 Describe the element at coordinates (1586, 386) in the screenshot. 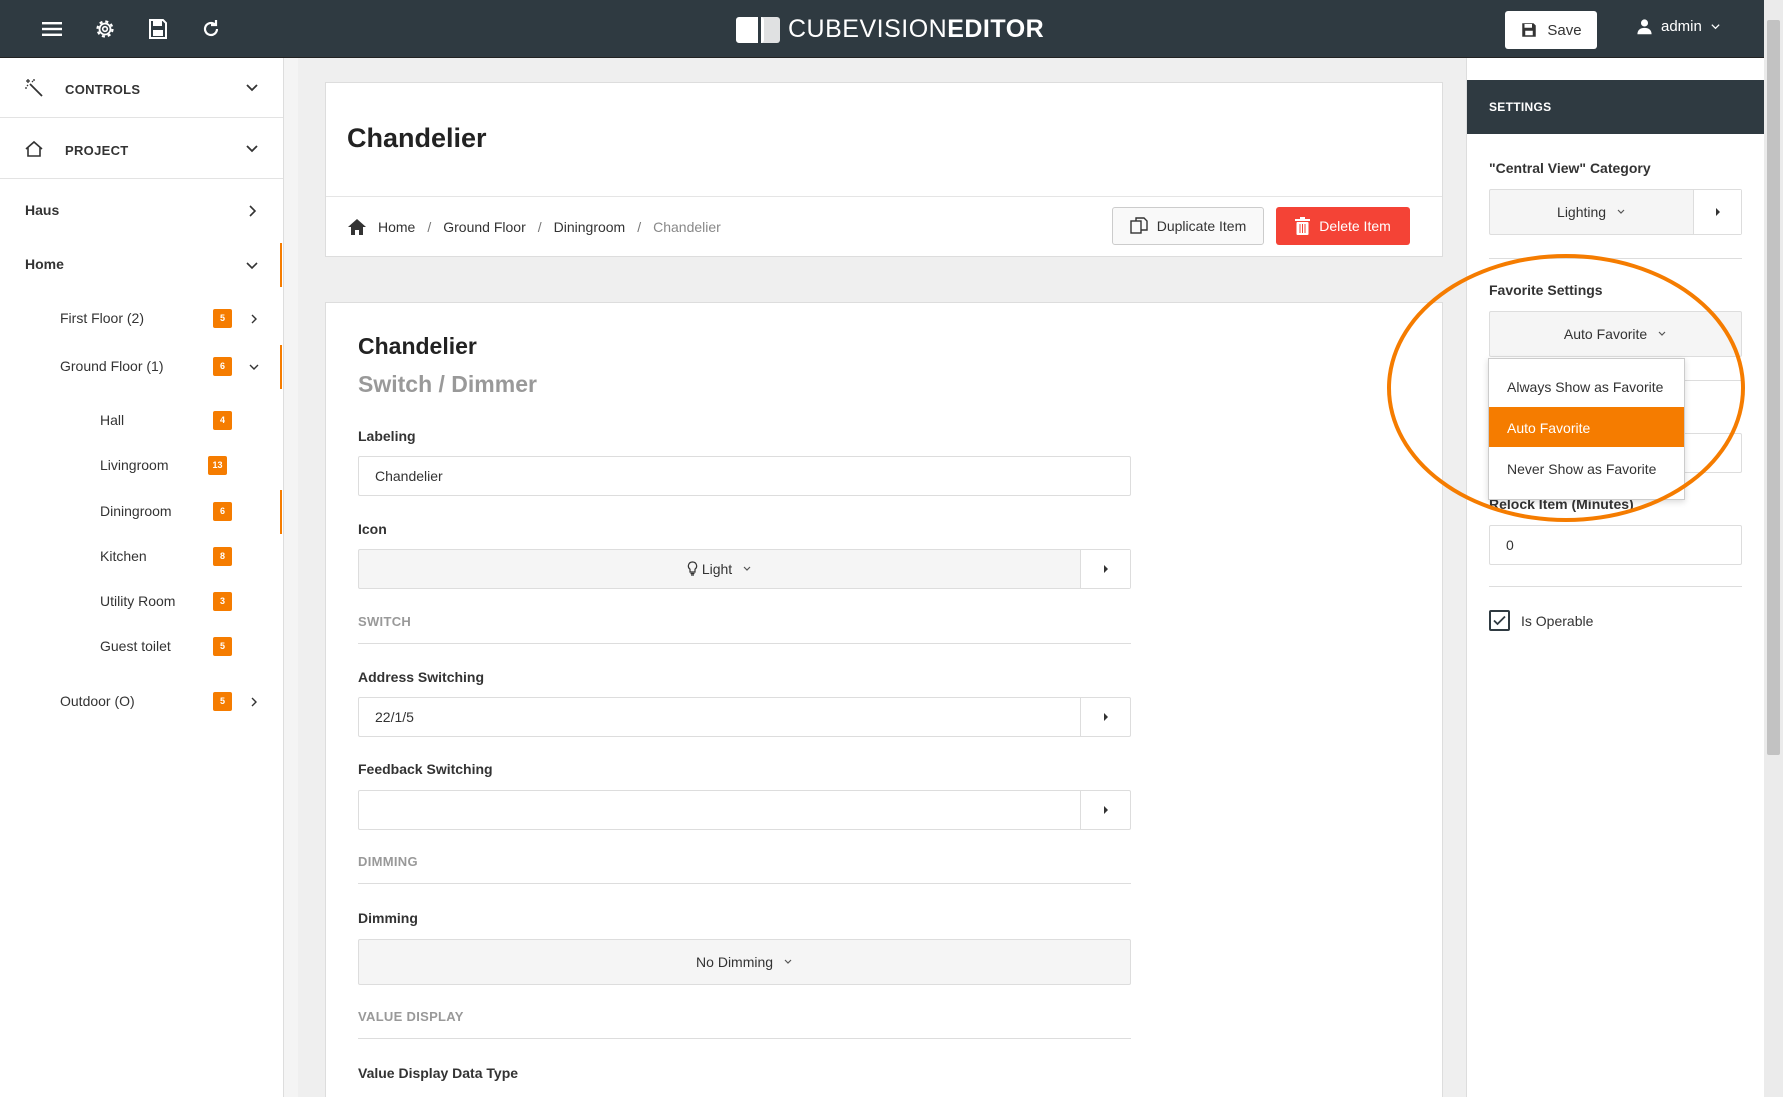

I see `dropdown-option-always-show: Always Show as Favorite` at that location.